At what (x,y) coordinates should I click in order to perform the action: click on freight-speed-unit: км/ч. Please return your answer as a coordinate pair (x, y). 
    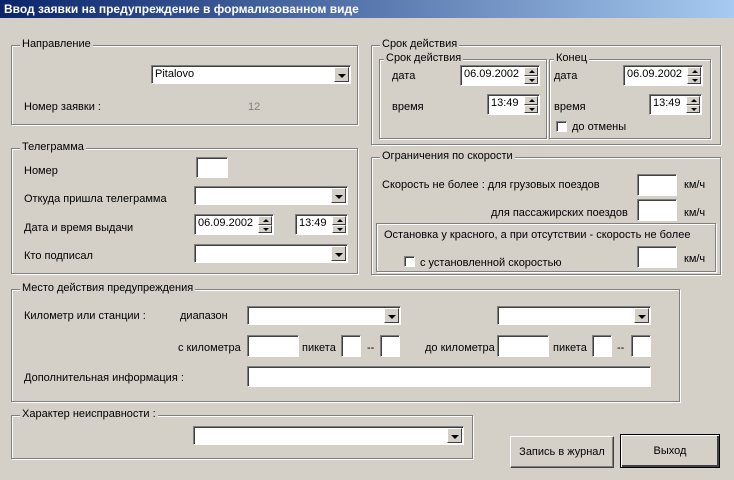
    Looking at the image, I should click on (695, 185).